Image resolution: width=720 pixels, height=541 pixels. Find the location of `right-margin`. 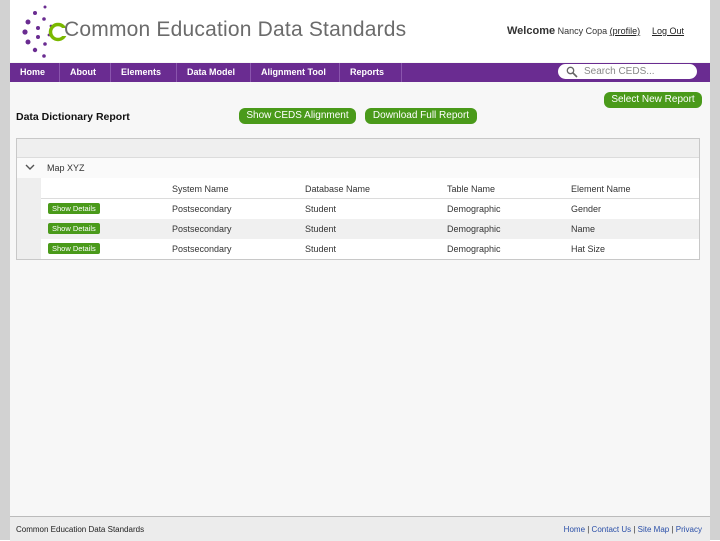

right-margin is located at coordinates (715, 270).